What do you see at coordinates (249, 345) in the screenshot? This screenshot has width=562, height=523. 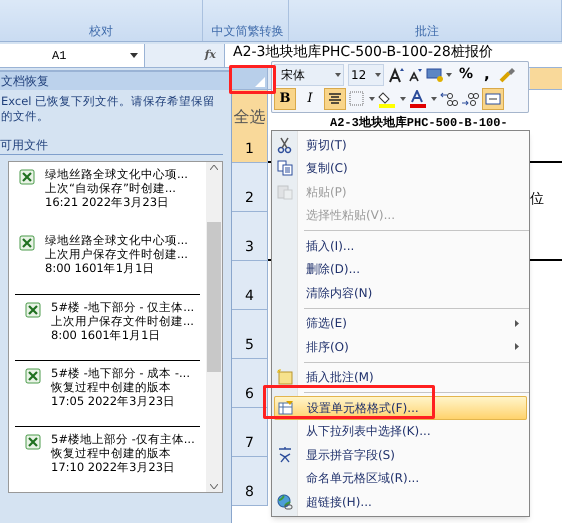 I see `row-number: 5` at bounding box center [249, 345].